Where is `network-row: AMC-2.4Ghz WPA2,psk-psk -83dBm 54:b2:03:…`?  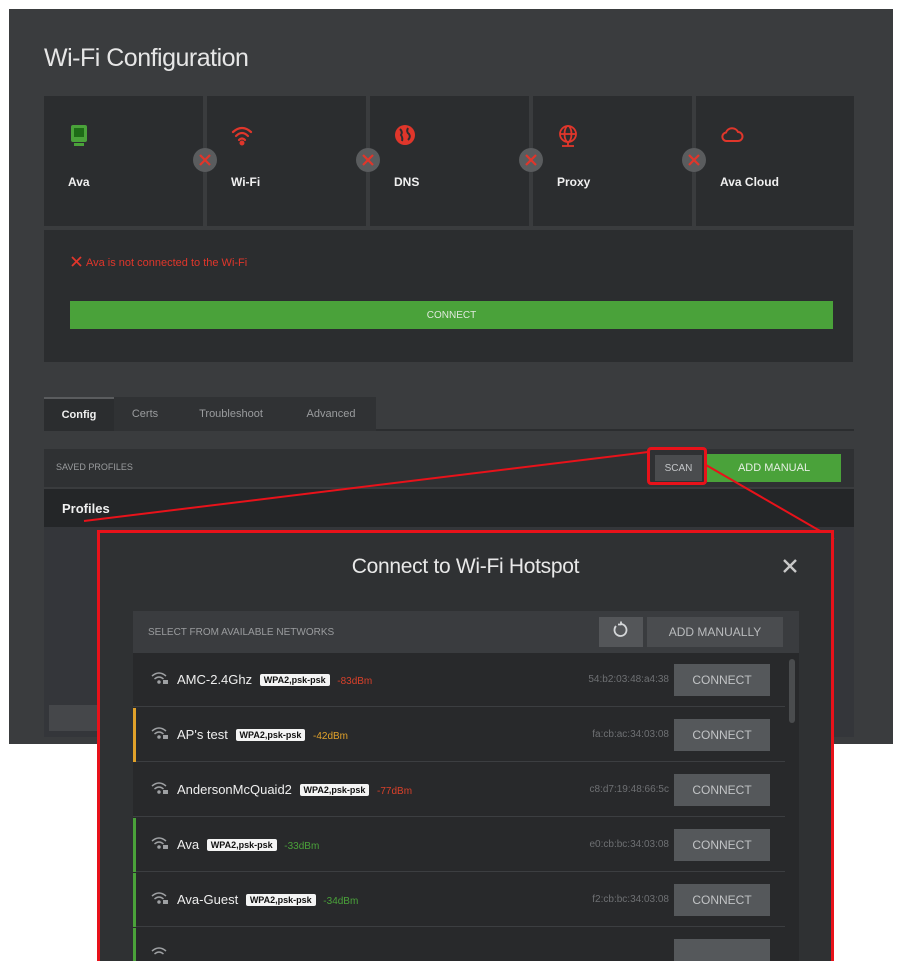
network-row: AMC-2.4Ghz WPA2,psk-psk -83dBm 54:b2:03:… is located at coordinates (459, 680).